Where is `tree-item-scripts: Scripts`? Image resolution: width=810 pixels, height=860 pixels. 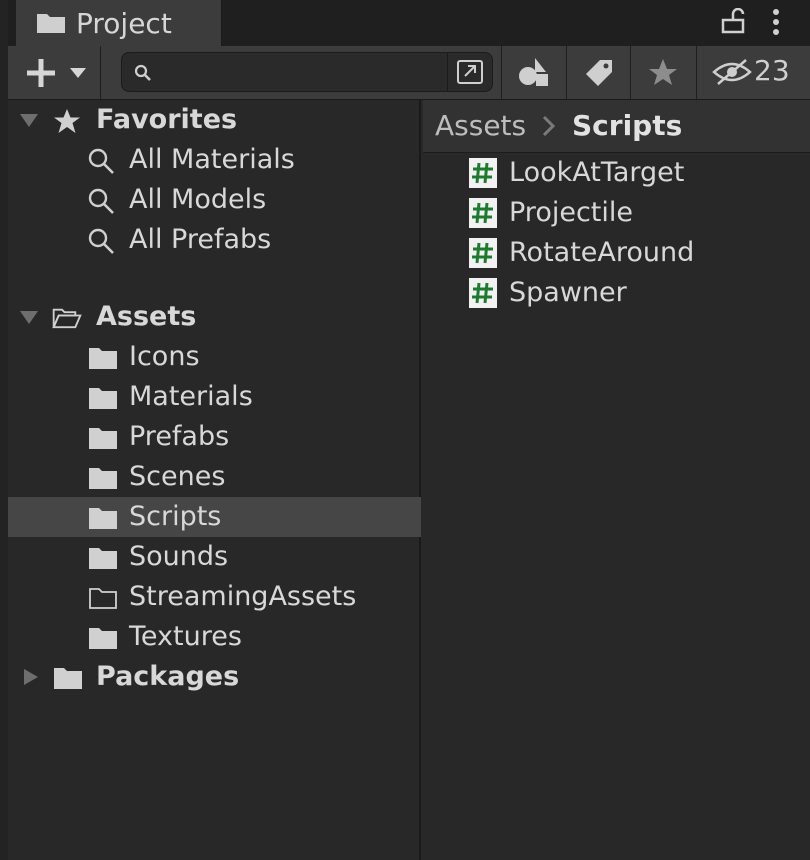 tree-item-scripts: Scripts is located at coordinates (214, 517).